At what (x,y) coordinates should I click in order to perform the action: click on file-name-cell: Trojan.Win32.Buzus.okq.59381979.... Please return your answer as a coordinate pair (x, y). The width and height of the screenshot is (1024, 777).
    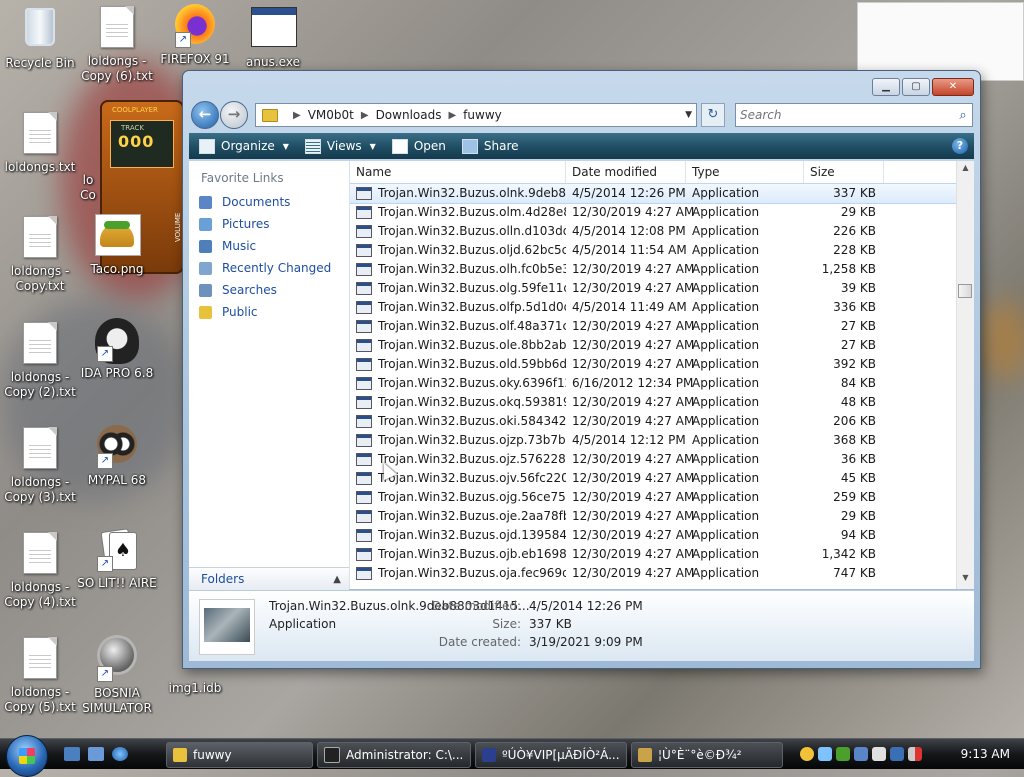
    Looking at the image, I should click on (458, 402).